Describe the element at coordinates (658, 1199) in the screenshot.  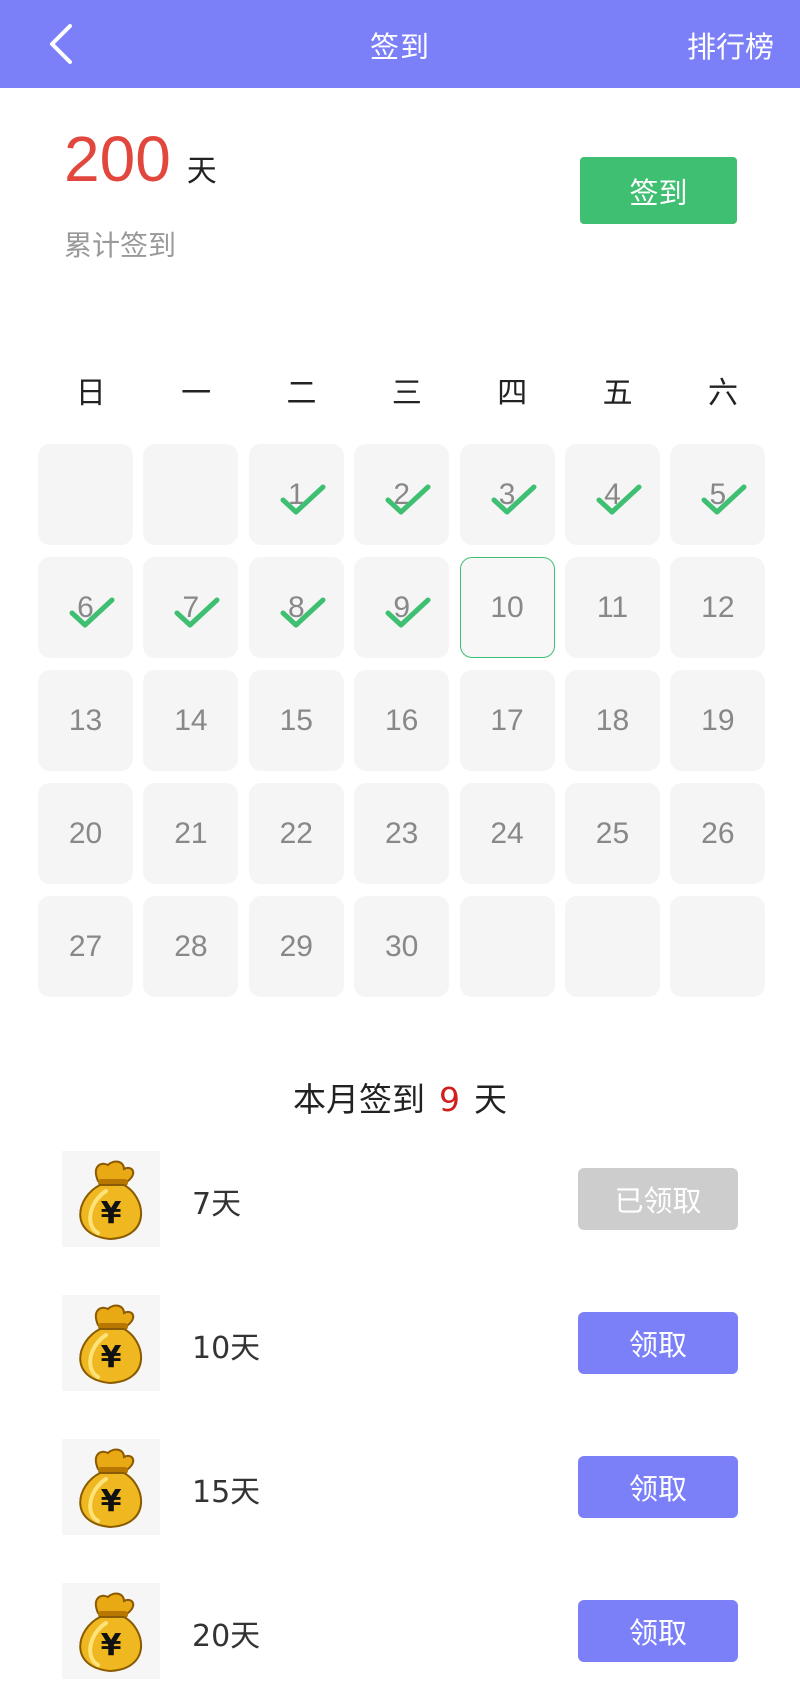
I see `claimed-button: 已领取` at that location.